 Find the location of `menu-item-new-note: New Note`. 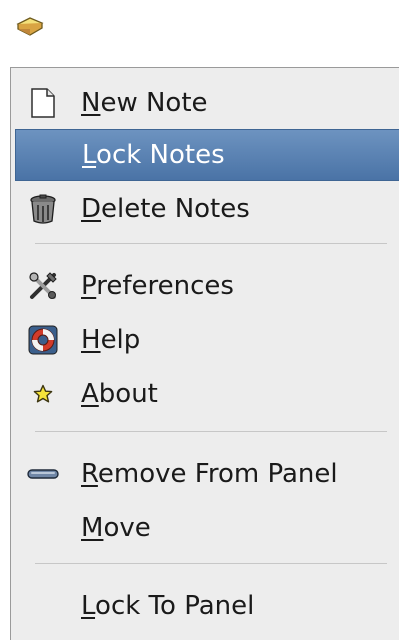

menu-item-new-note: New Note is located at coordinates (207, 103).